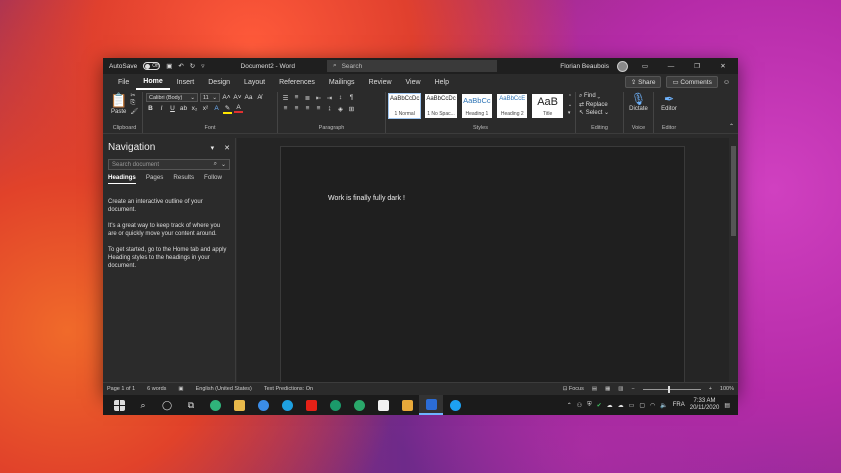  Describe the element at coordinates (411, 66) in the screenshot. I see `search-box: ⌕ Search` at that location.